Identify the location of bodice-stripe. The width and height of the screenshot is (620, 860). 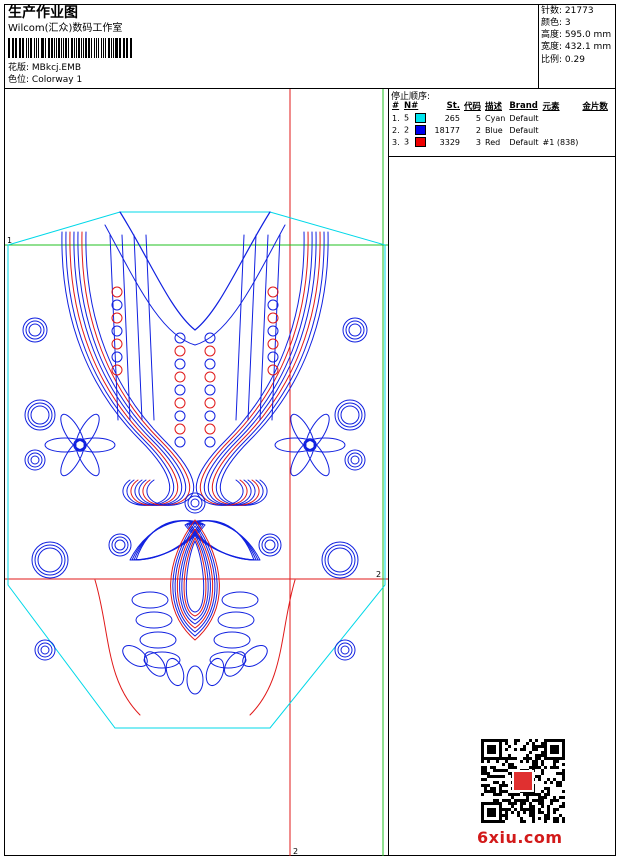
(150, 327).